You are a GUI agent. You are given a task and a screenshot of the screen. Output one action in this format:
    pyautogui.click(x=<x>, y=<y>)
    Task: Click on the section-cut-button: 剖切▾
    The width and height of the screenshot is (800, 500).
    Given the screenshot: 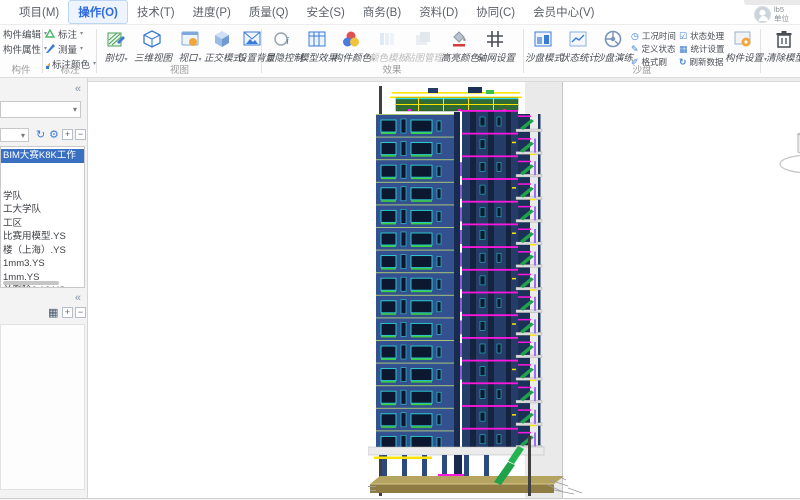 What is the action you would take?
    pyautogui.click(x=116, y=46)
    